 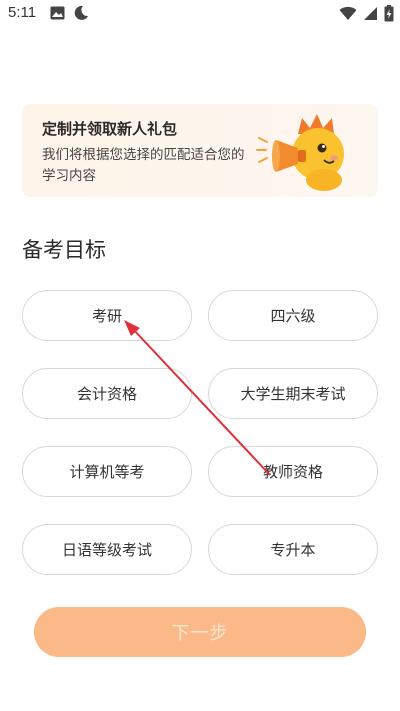 What do you see at coordinates (389, 13) in the screenshot?
I see `battery-charging-icon` at bounding box center [389, 13].